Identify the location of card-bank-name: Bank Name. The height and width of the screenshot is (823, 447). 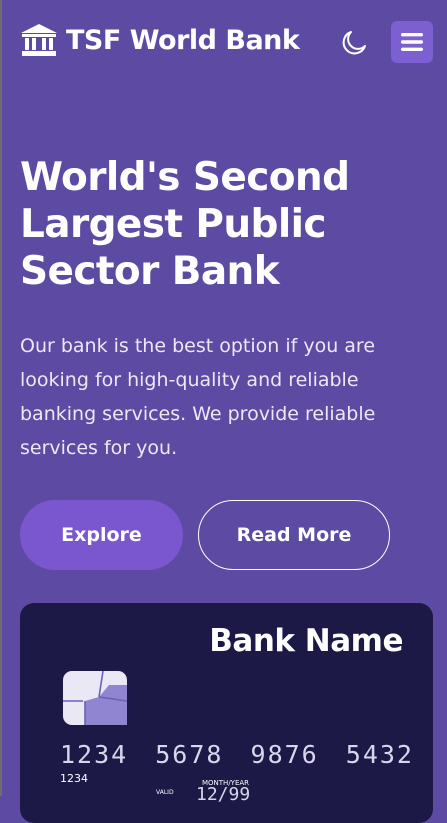
(306, 641).